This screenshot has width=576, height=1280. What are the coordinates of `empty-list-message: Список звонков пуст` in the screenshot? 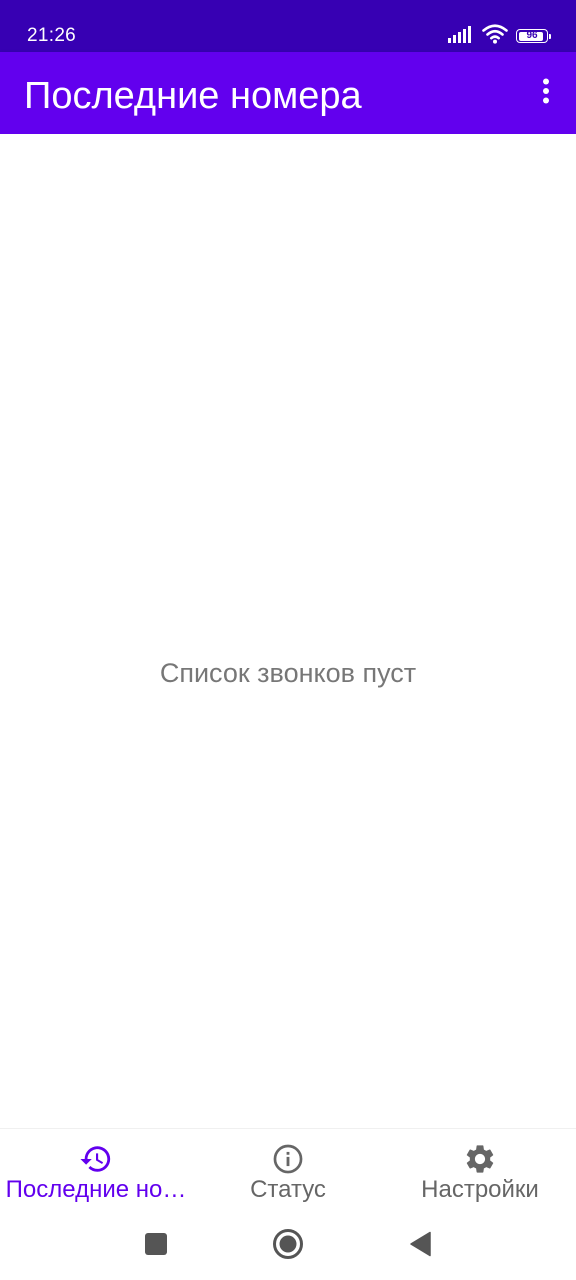 It's located at (288, 673).